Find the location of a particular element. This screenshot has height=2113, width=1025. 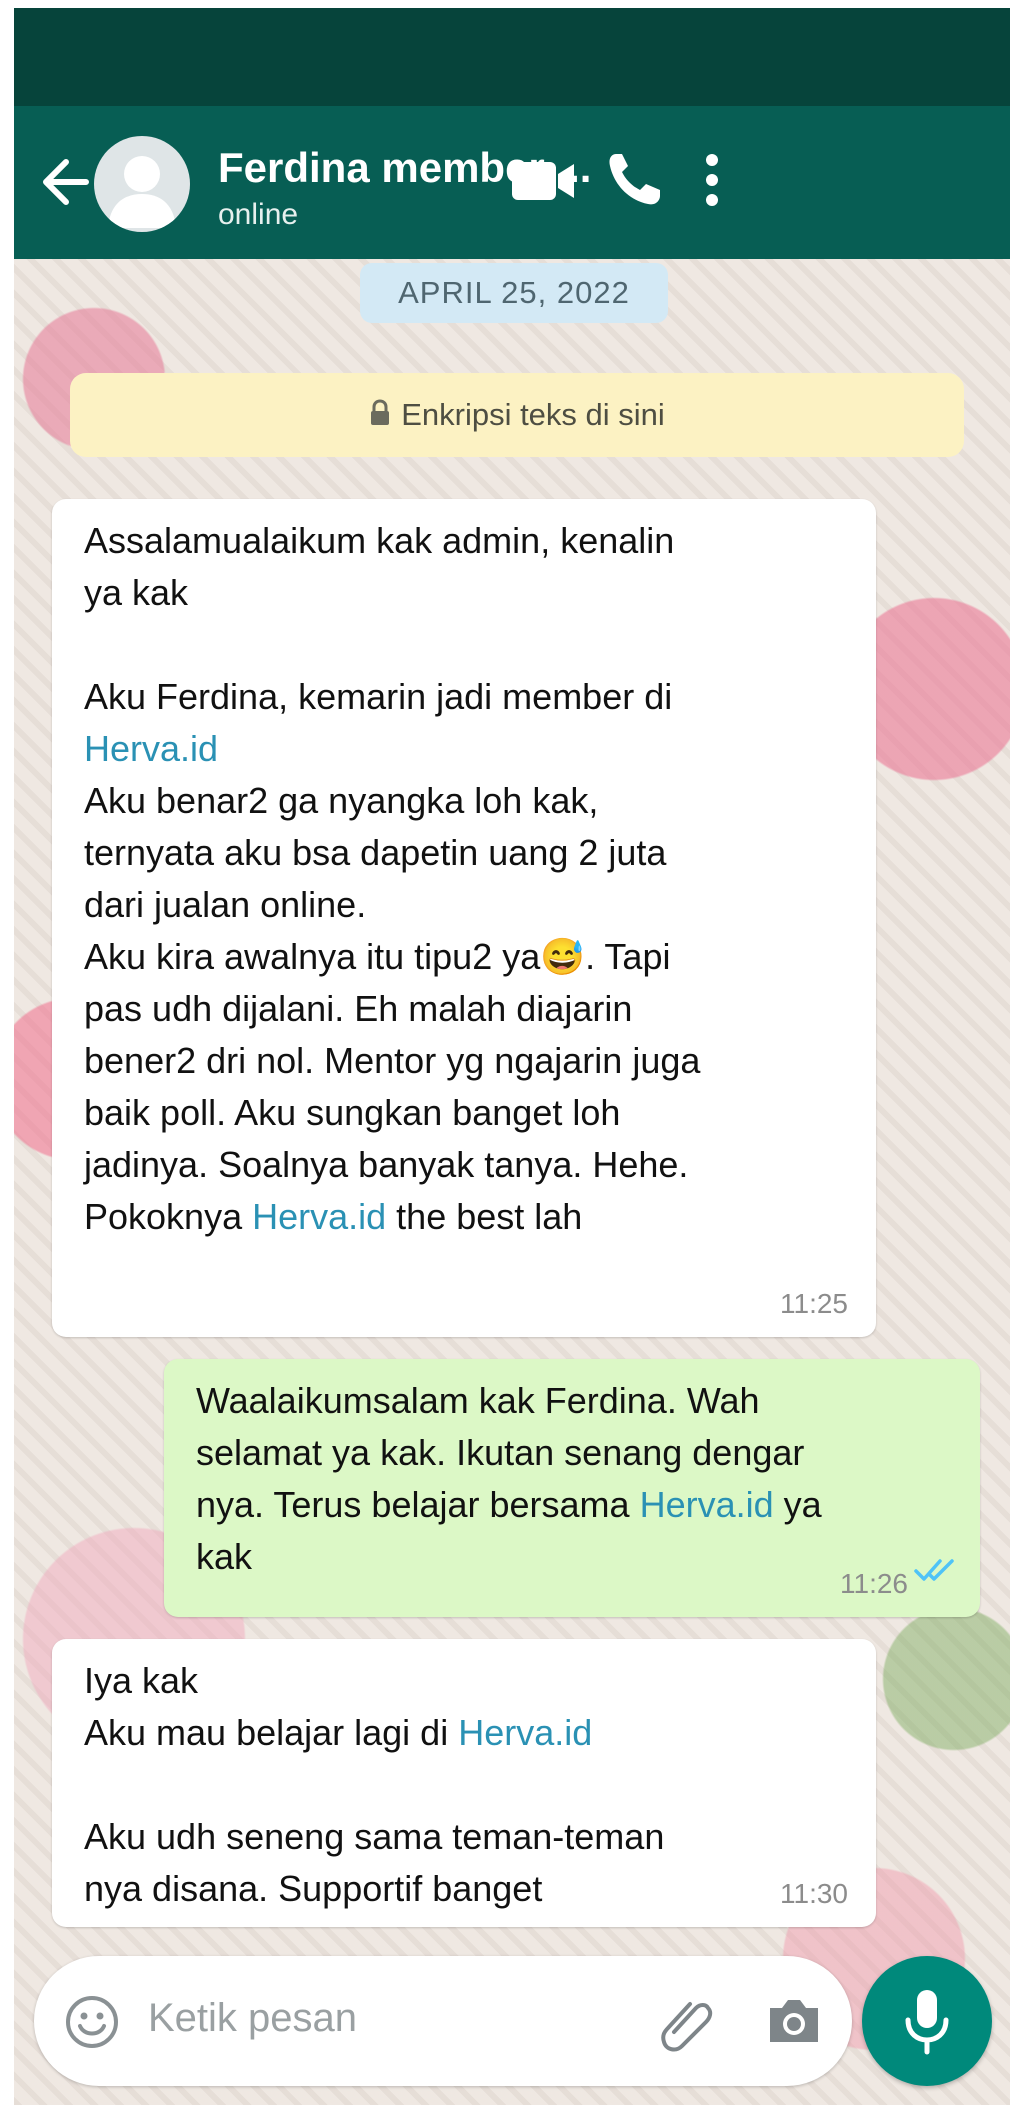

mic-button is located at coordinates (927, 2021).